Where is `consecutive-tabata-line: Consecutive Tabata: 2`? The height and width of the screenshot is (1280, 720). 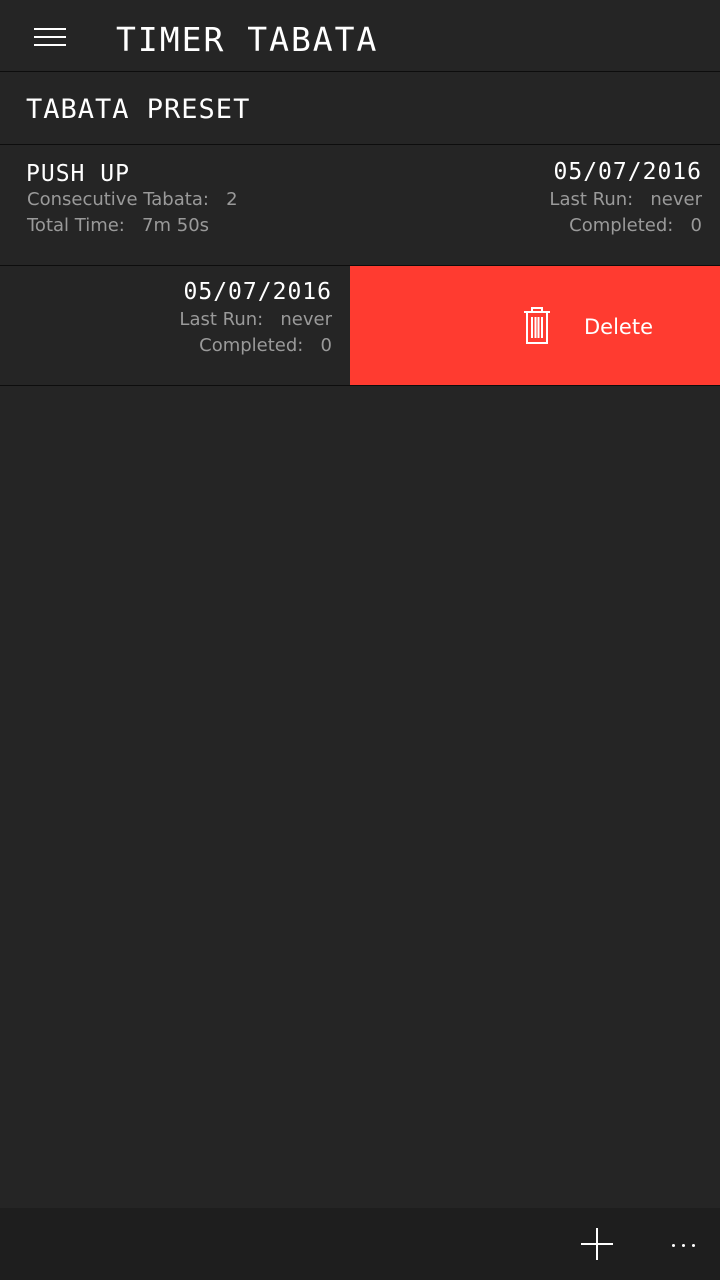
consecutive-tabata-line: Consecutive Tabata: 2 is located at coordinates (132, 200).